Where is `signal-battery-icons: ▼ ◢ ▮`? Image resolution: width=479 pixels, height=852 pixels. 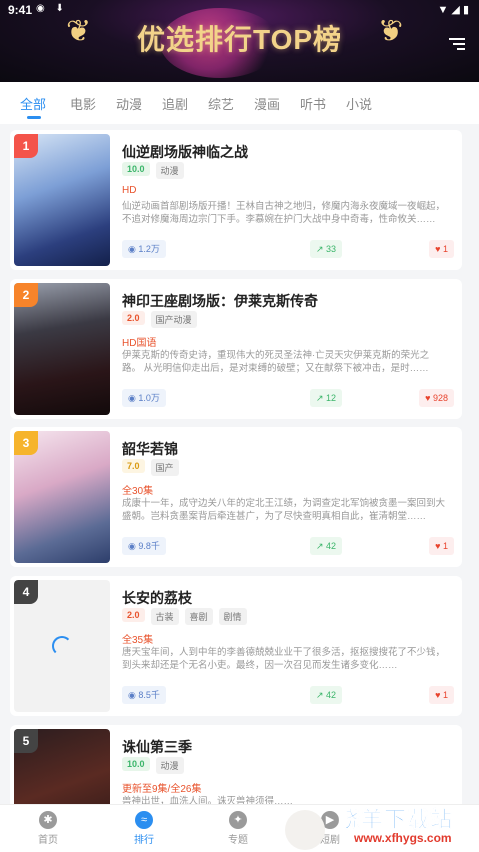
signal-battery-icons: ▼ ◢ ▮ is located at coordinates (453, 10).